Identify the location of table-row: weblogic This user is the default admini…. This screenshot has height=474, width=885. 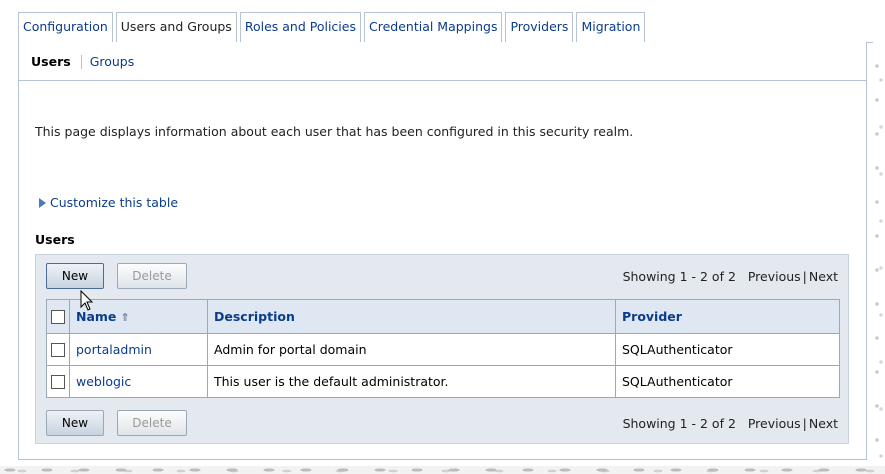
(443, 381).